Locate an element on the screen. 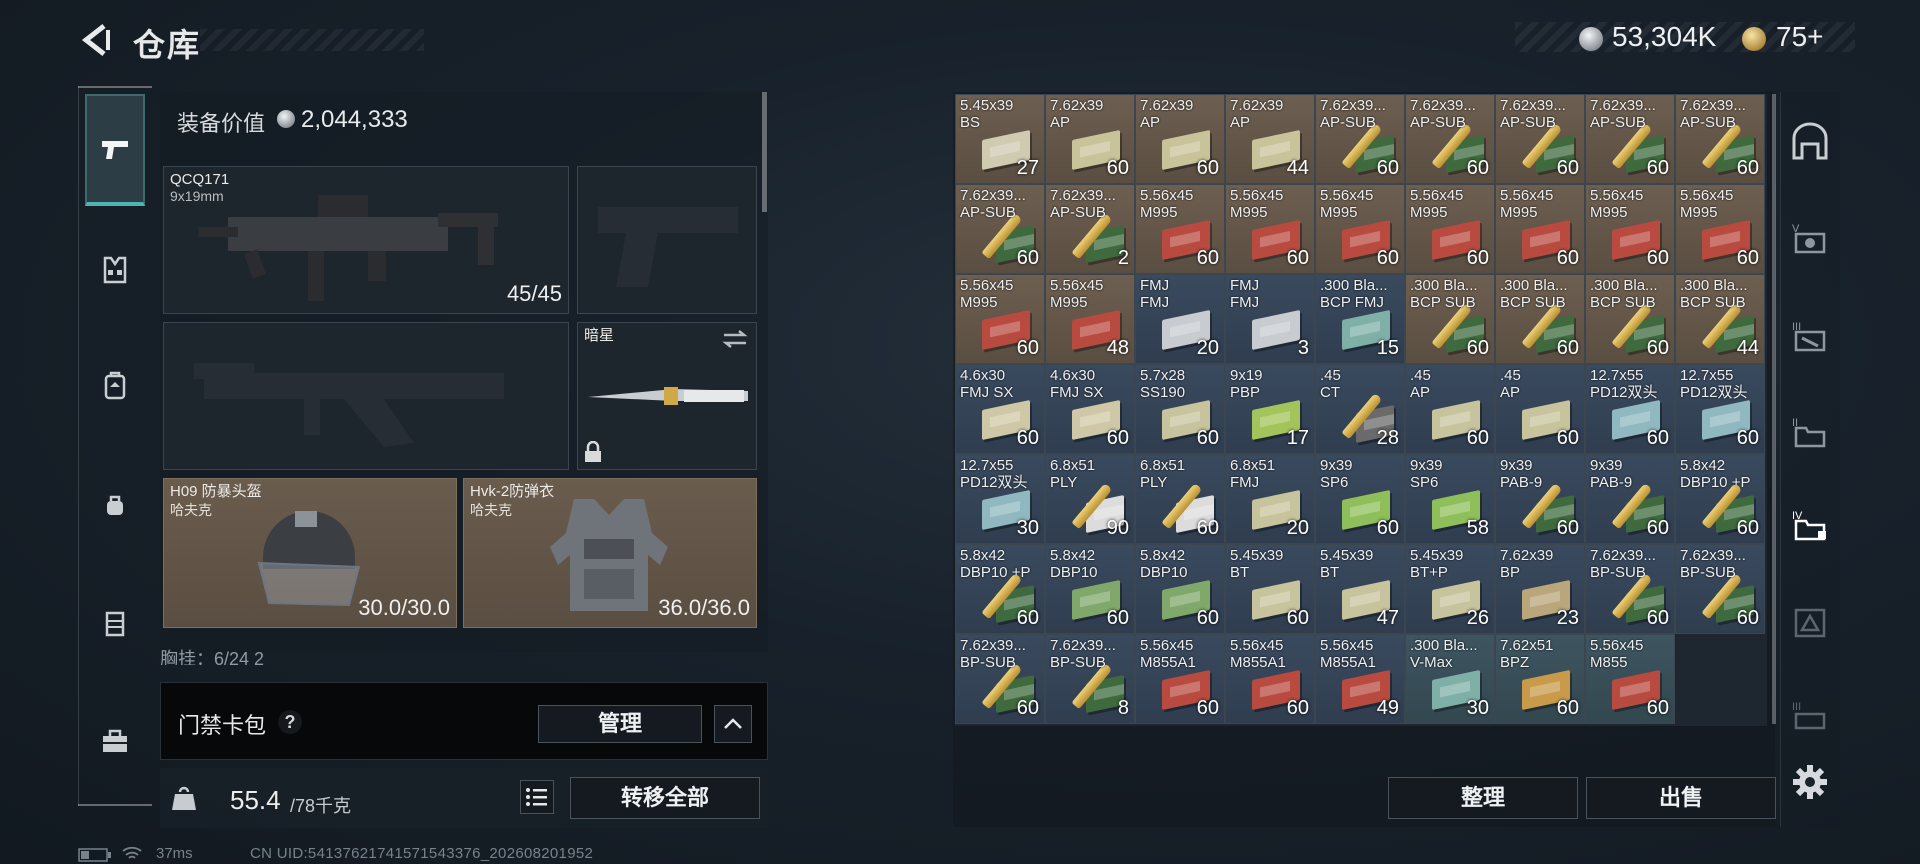 The height and width of the screenshot is (864, 1920). chest-rig-row: 胸挂：6/24 2 is located at coordinates (460, 655).